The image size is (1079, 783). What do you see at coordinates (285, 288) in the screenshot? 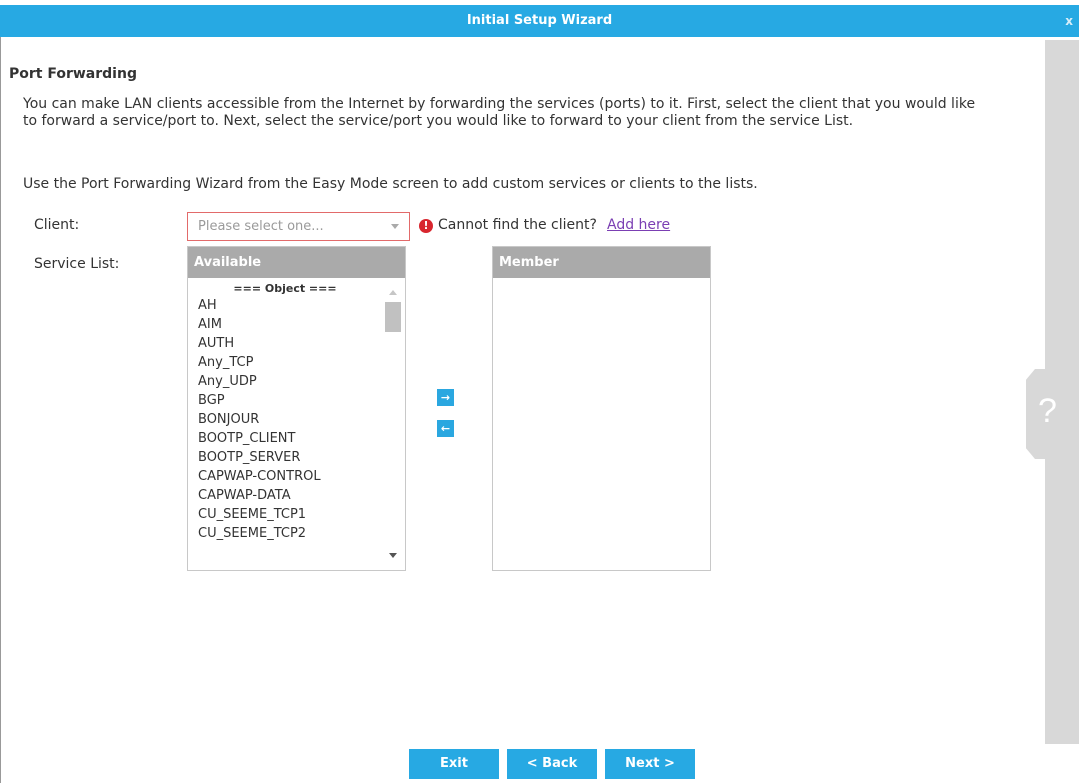
I see `list-group-header: === Object ===` at bounding box center [285, 288].